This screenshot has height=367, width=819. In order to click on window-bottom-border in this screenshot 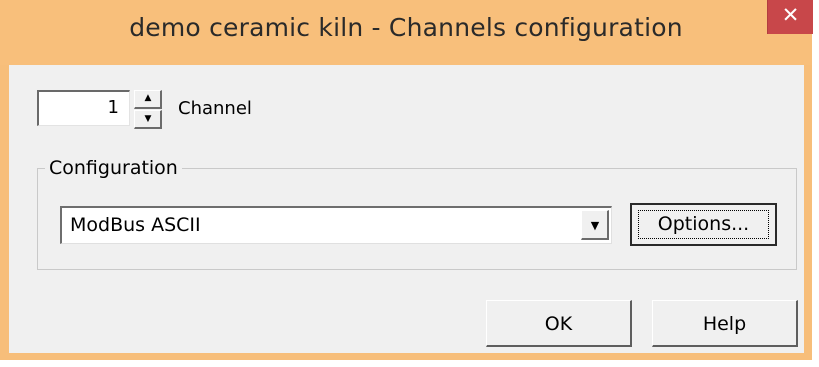, I will do `click(406, 356)`.